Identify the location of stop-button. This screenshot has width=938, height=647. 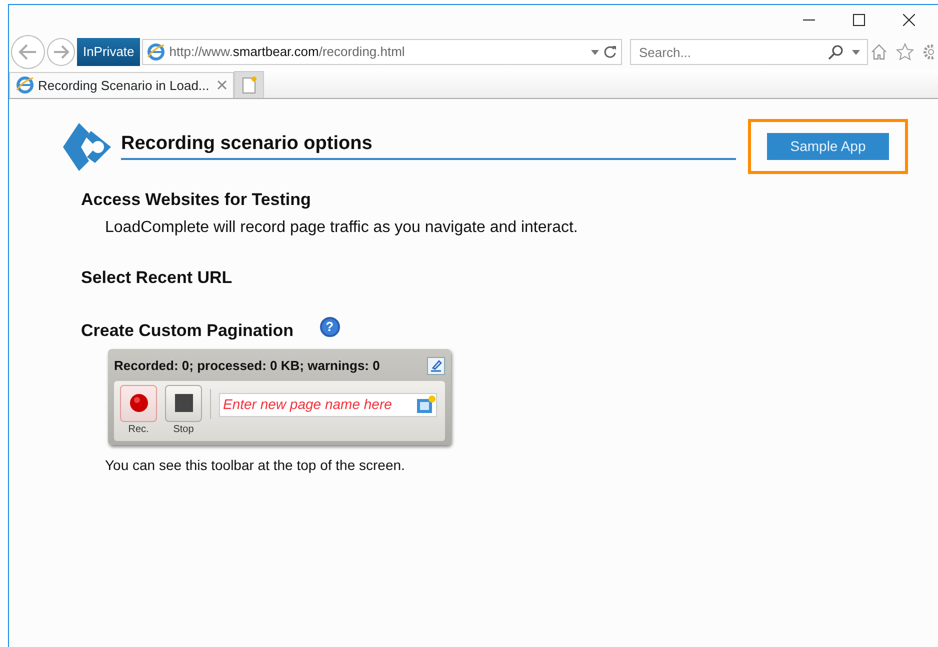
(183, 403).